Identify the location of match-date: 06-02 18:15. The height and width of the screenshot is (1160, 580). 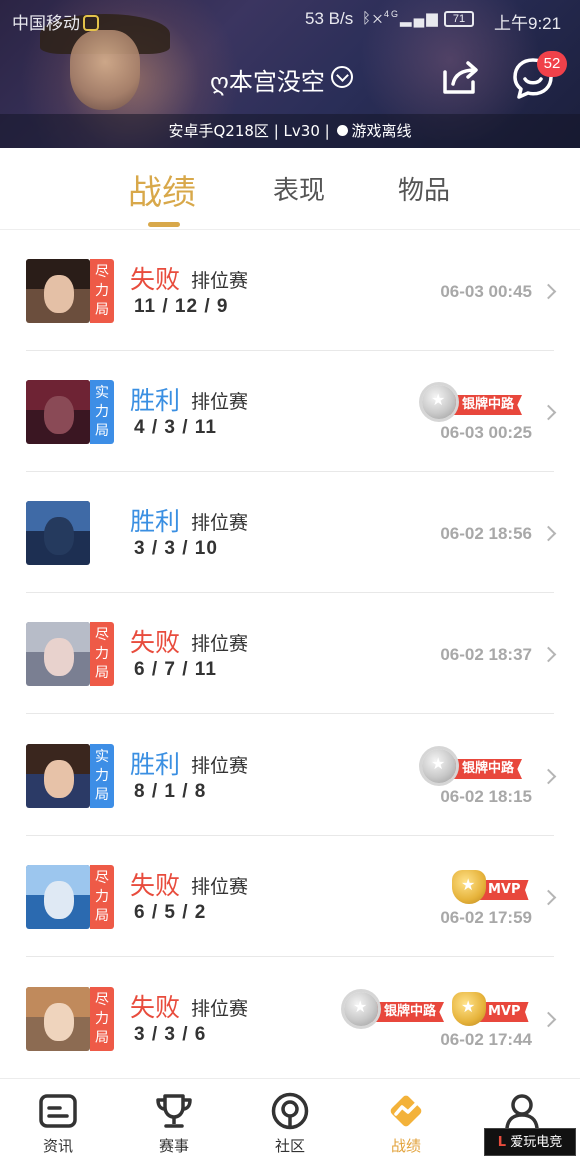
(486, 796).